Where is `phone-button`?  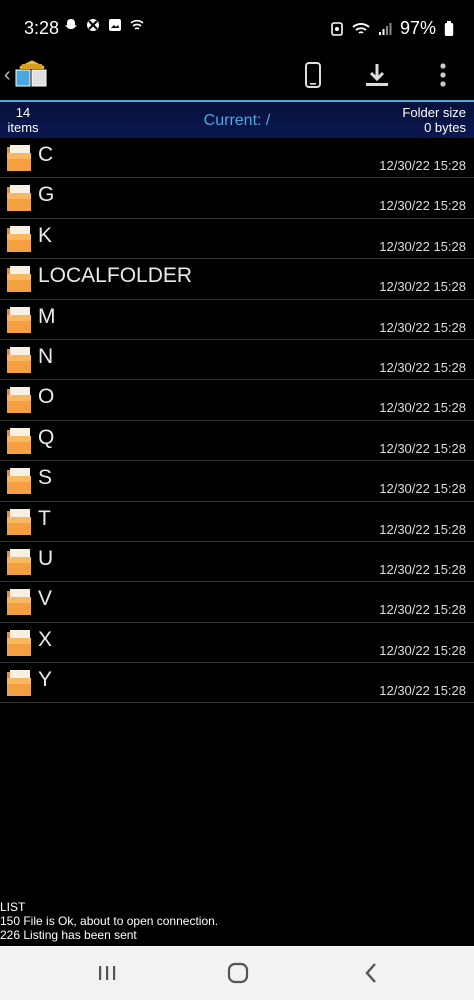 phone-button is located at coordinates (313, 75).